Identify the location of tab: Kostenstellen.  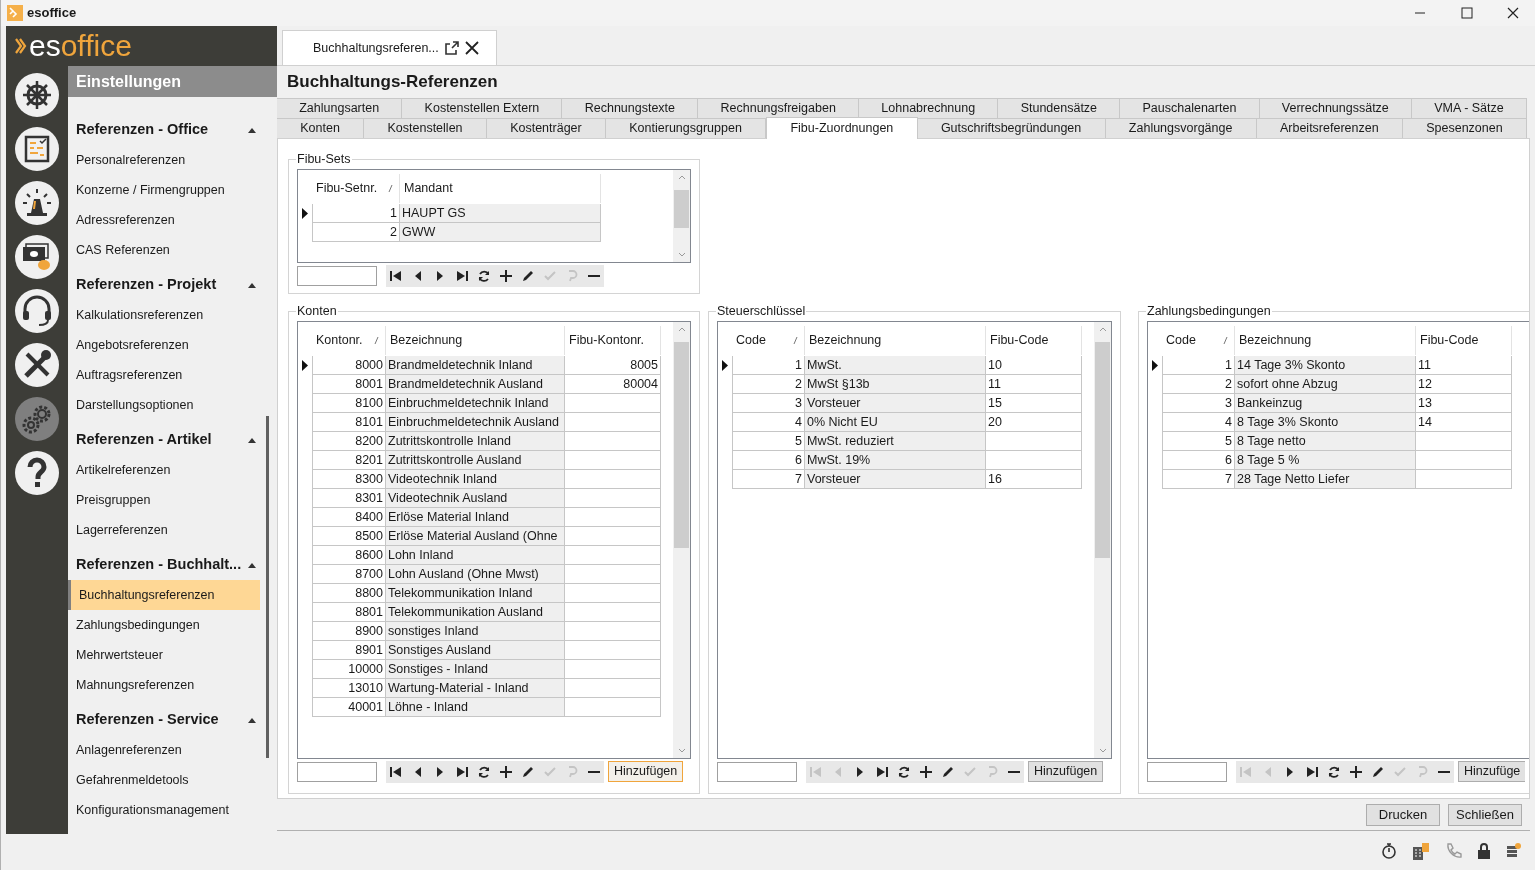
(425, 128).